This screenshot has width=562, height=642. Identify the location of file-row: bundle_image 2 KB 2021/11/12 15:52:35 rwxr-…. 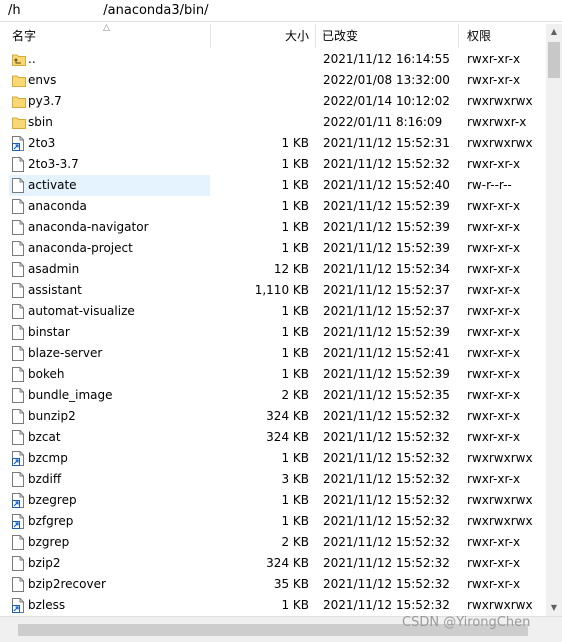
(273, 395).